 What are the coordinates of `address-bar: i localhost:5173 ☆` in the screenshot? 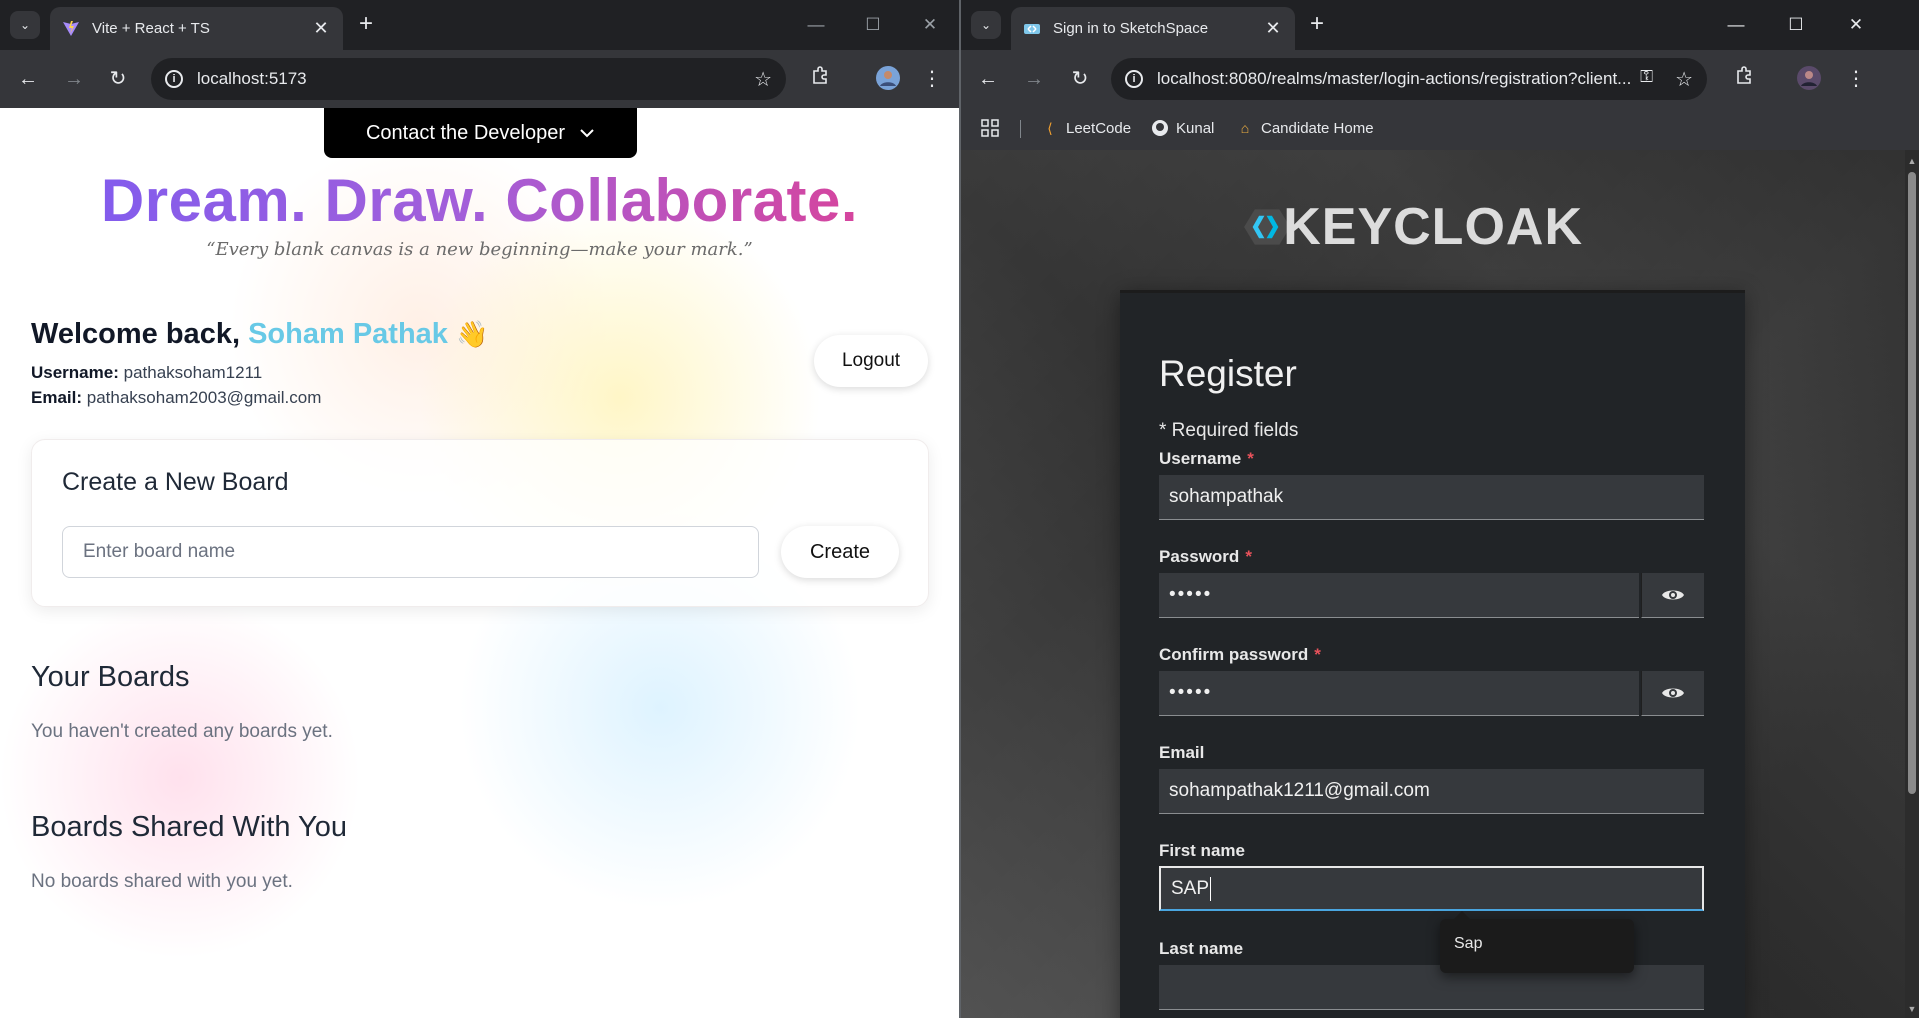 It's located at (468, 79).